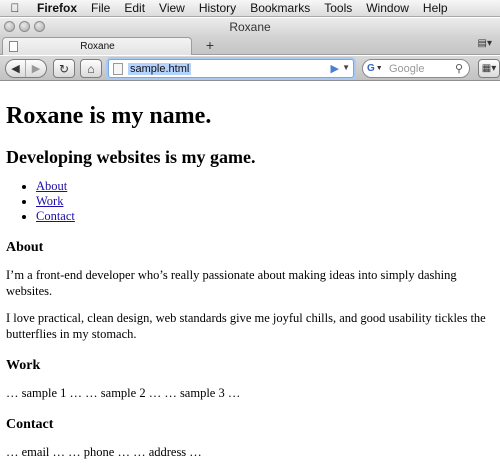 The image size is (500, 470). I want to click on url-history-dropdown-icon: ▼, so click(346, 67).